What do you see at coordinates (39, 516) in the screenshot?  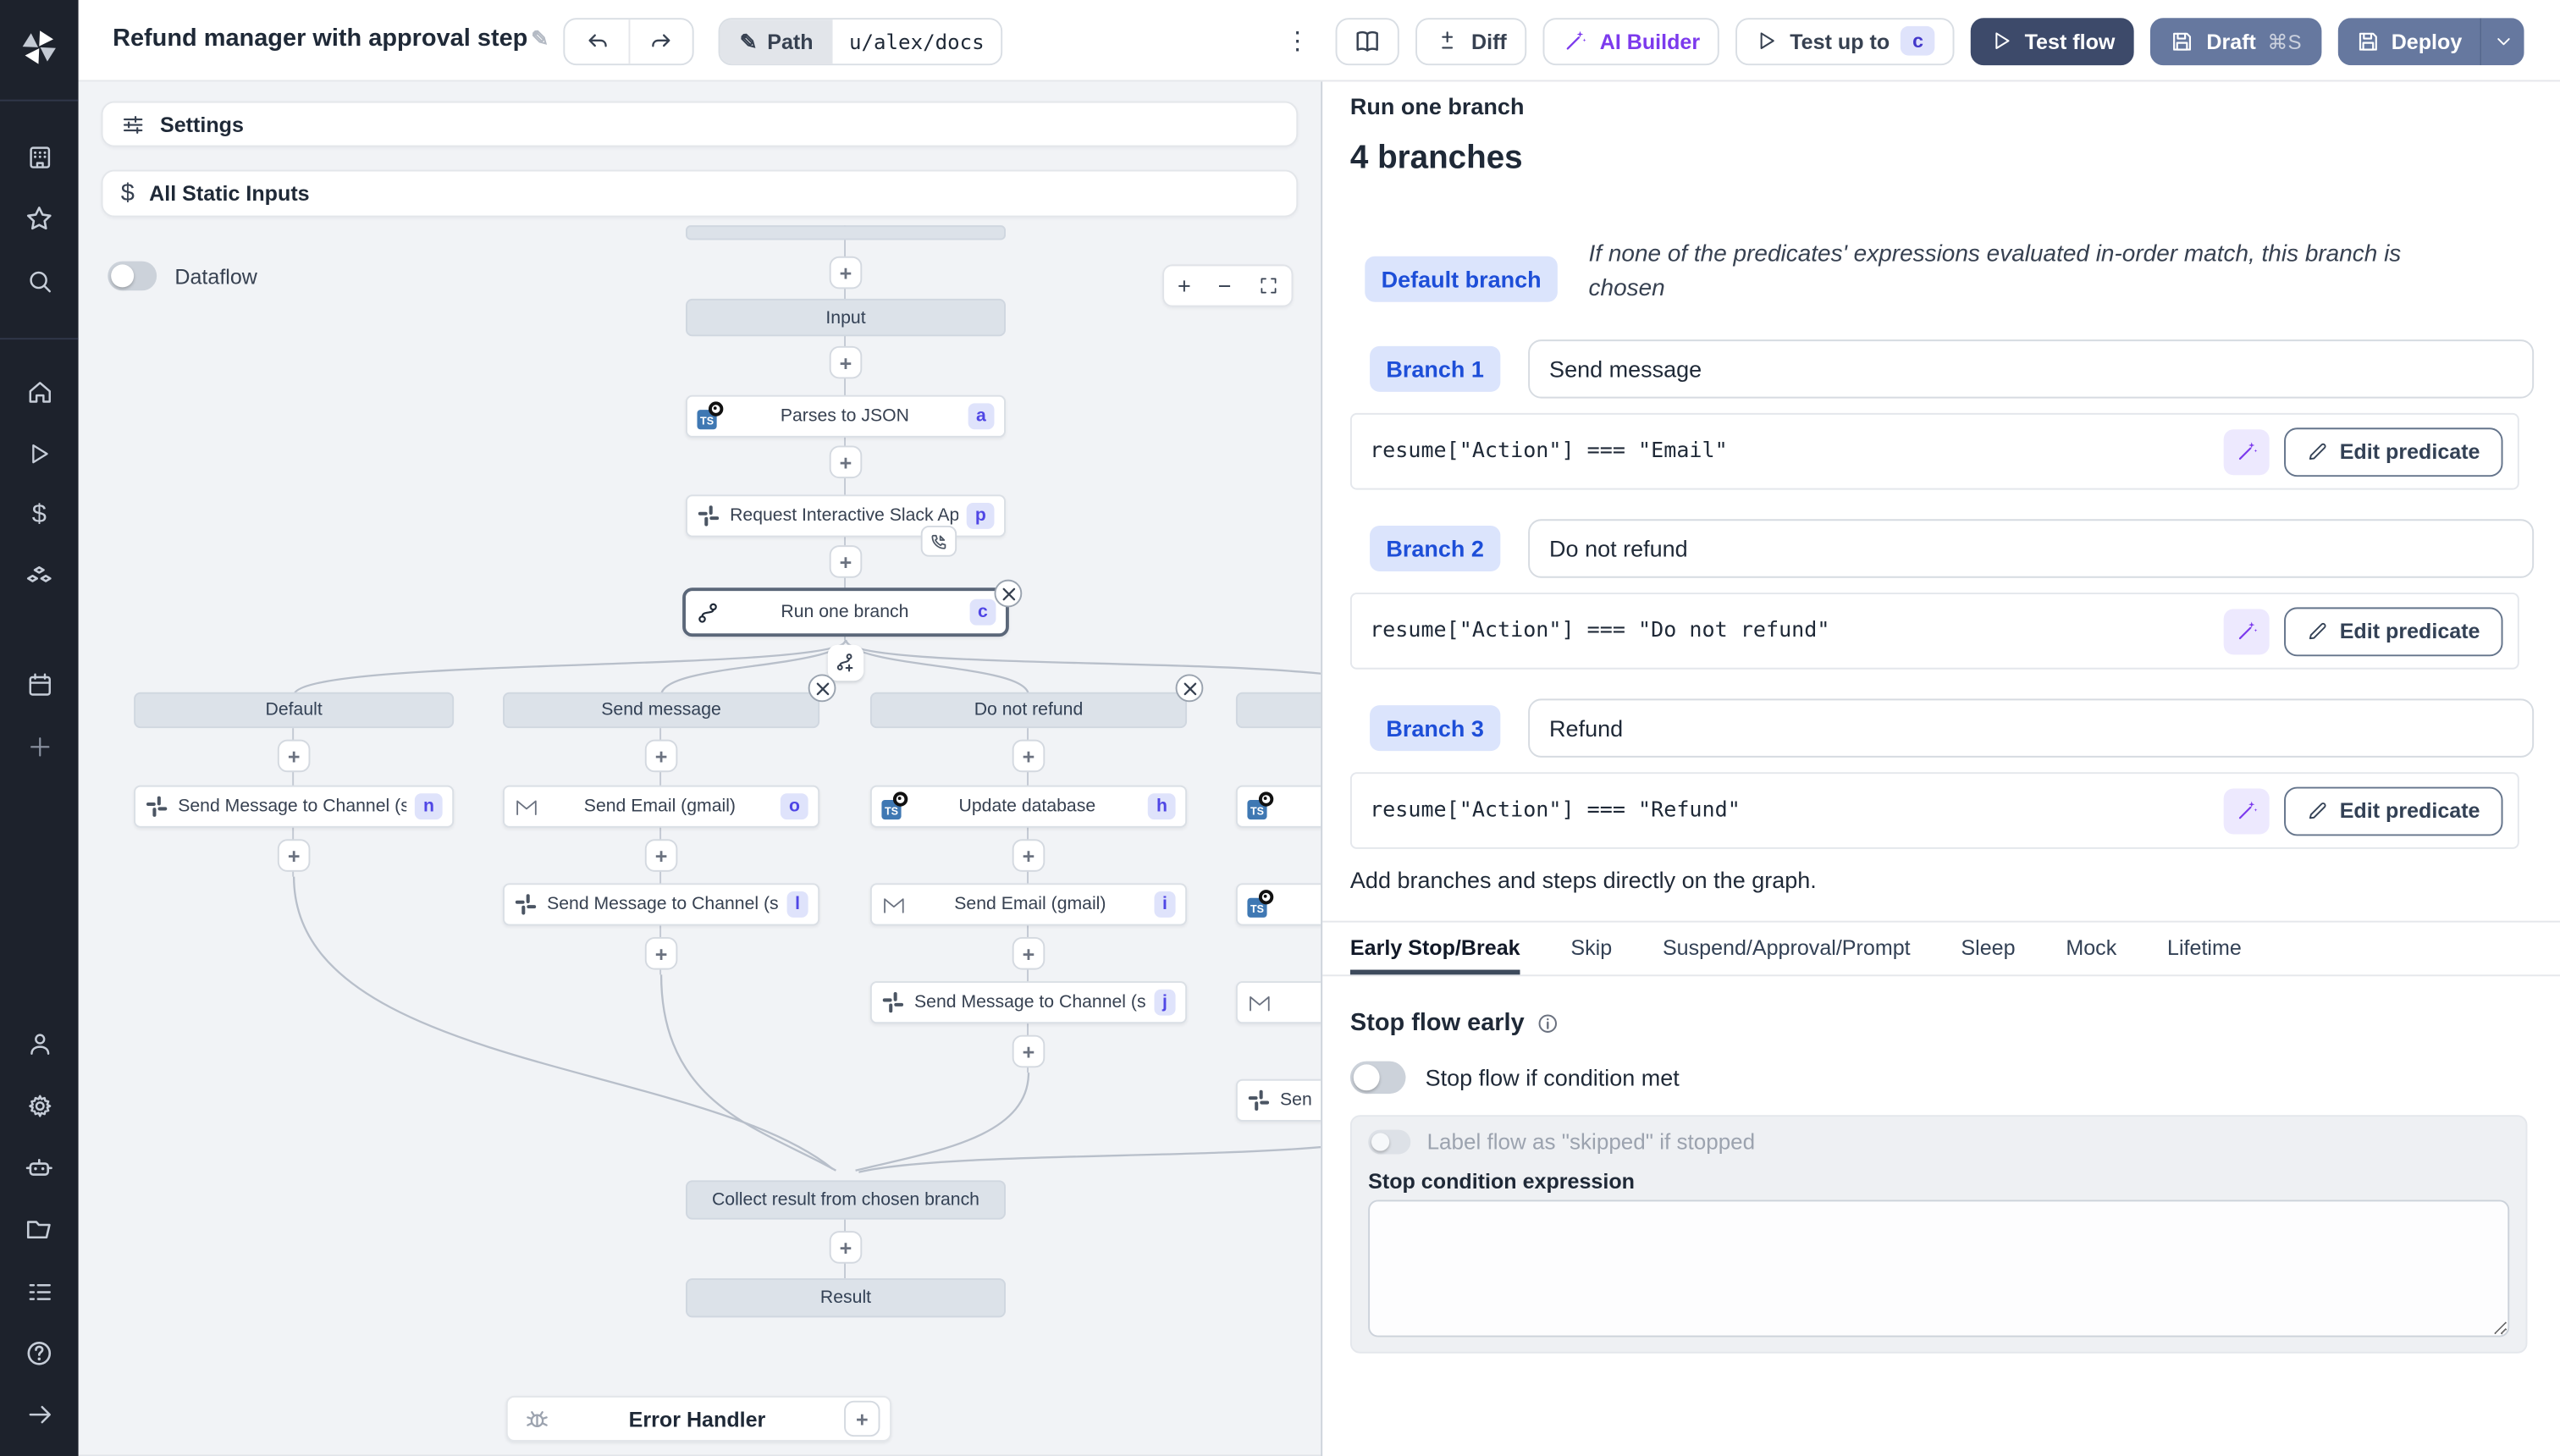 I see `variables-dollar-icon: $` at bounding box center [39, 516].